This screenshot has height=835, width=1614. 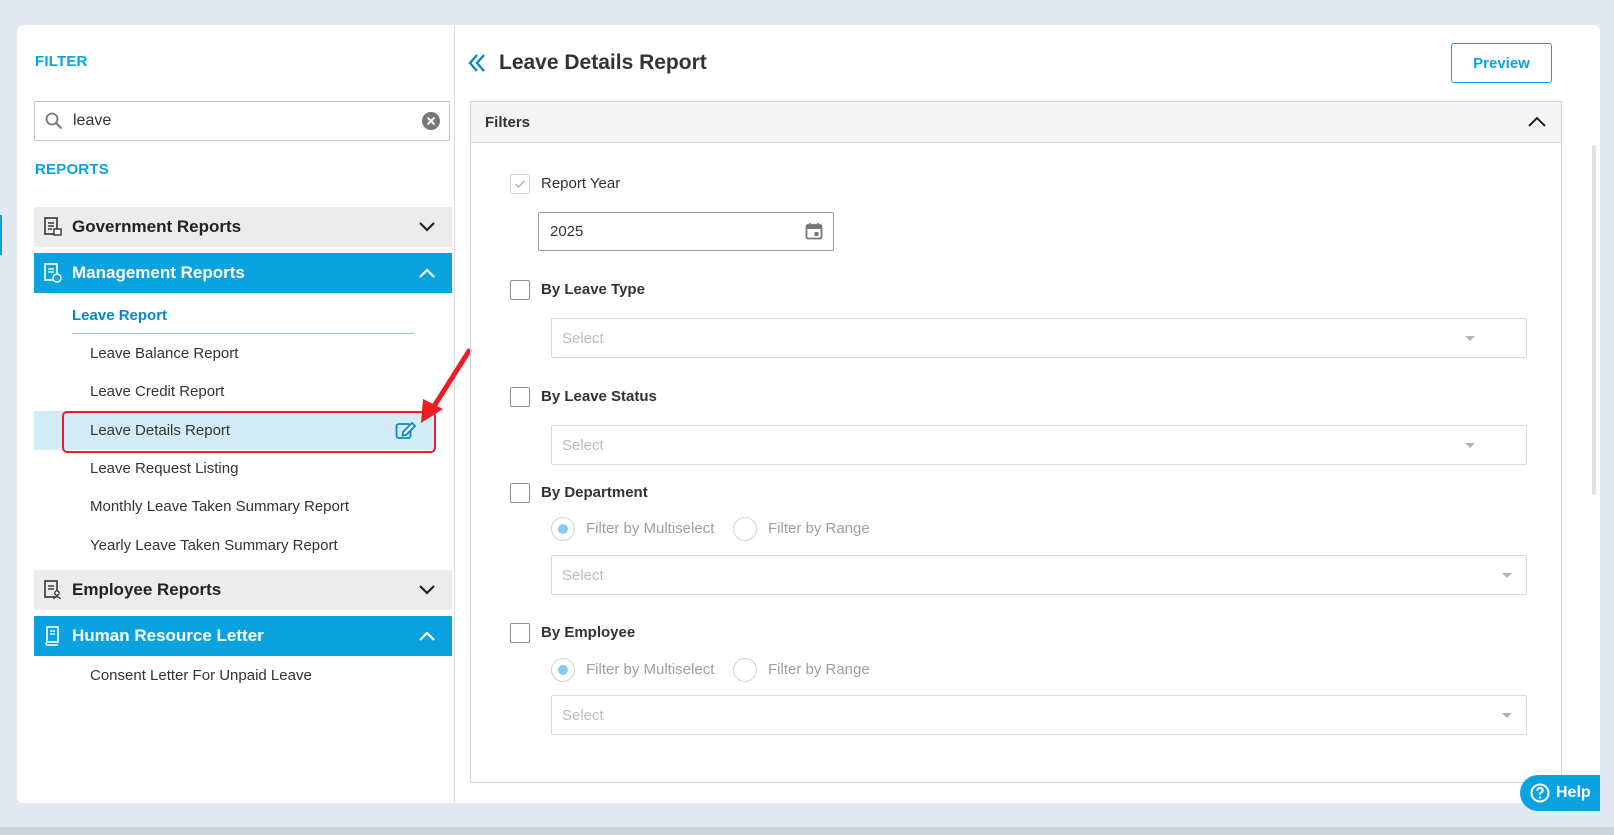 What do you see at coordinates (650, 528) in the screenshot?
I see `department-multiselect-label: Filter by Multiselect` at bounding box center [650, 528].